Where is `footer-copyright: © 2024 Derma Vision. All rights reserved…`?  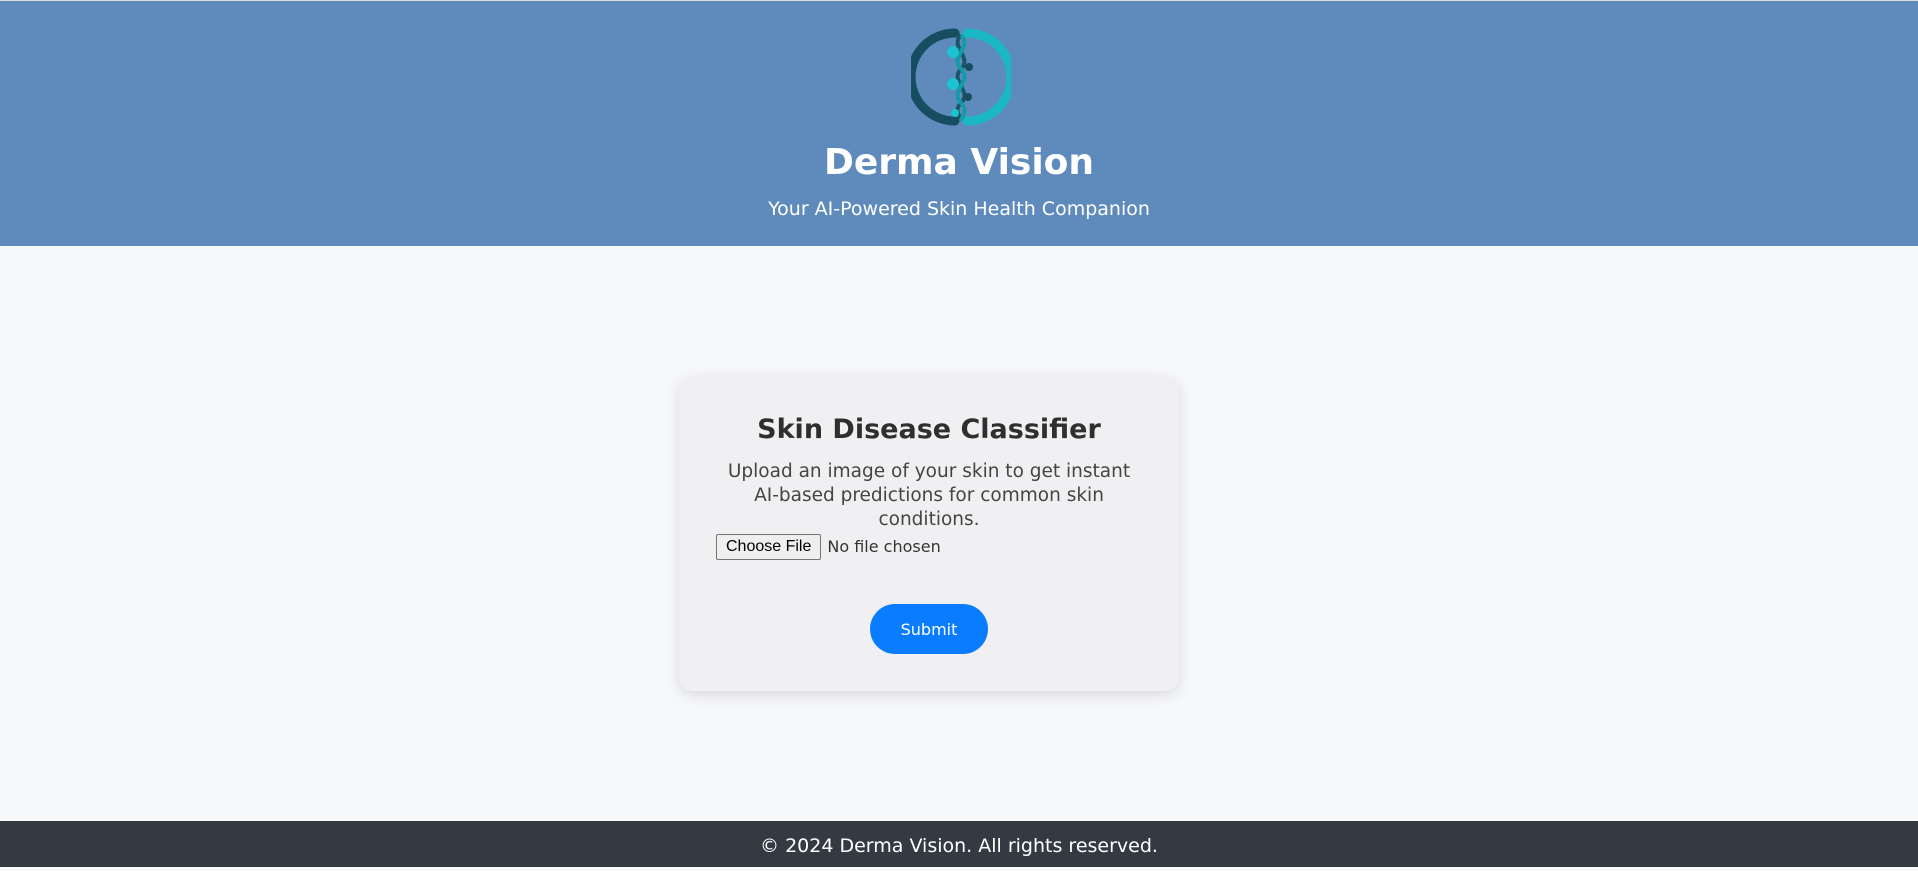
footer-copyright: © 2024 Derma Vision. All rights reserved… is located at coordinates (959, 846).